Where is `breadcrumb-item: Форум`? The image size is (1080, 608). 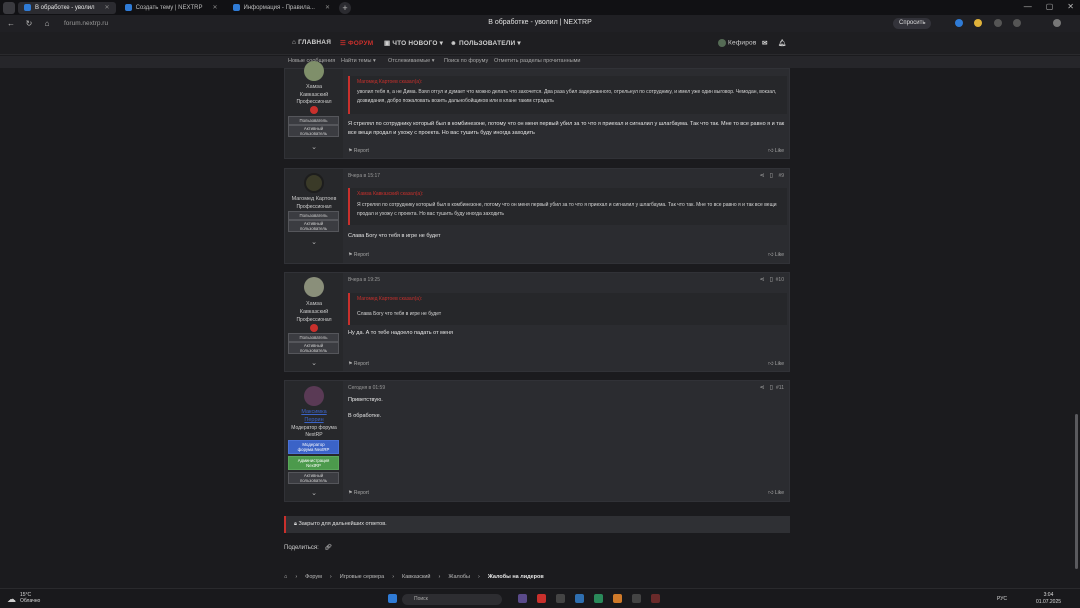 breadcrumb-item: Форум is located at coordinates (313, 577).